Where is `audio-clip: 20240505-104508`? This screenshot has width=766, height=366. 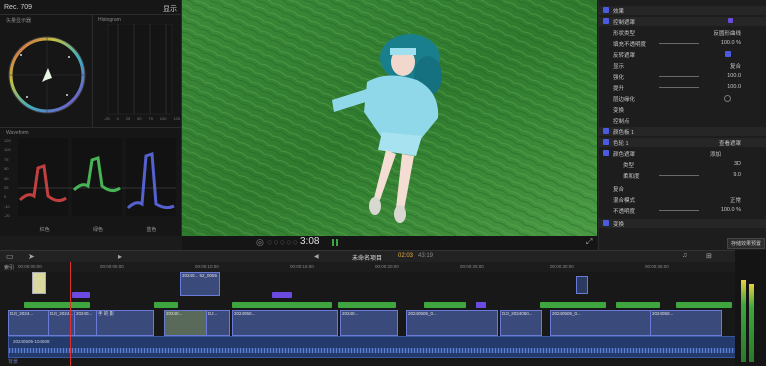 audio-clip: 20240505-104508 is located at coordinates (372, 347).